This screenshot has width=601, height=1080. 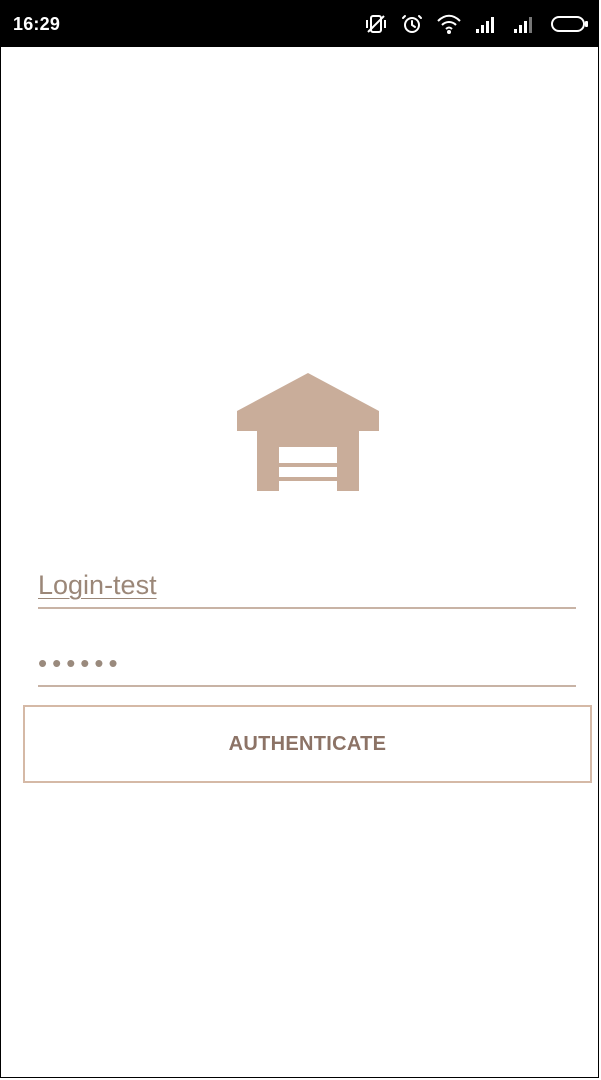 I want to click on authenticate-label: AUTHENTICATE, so click(x=307, y=743).